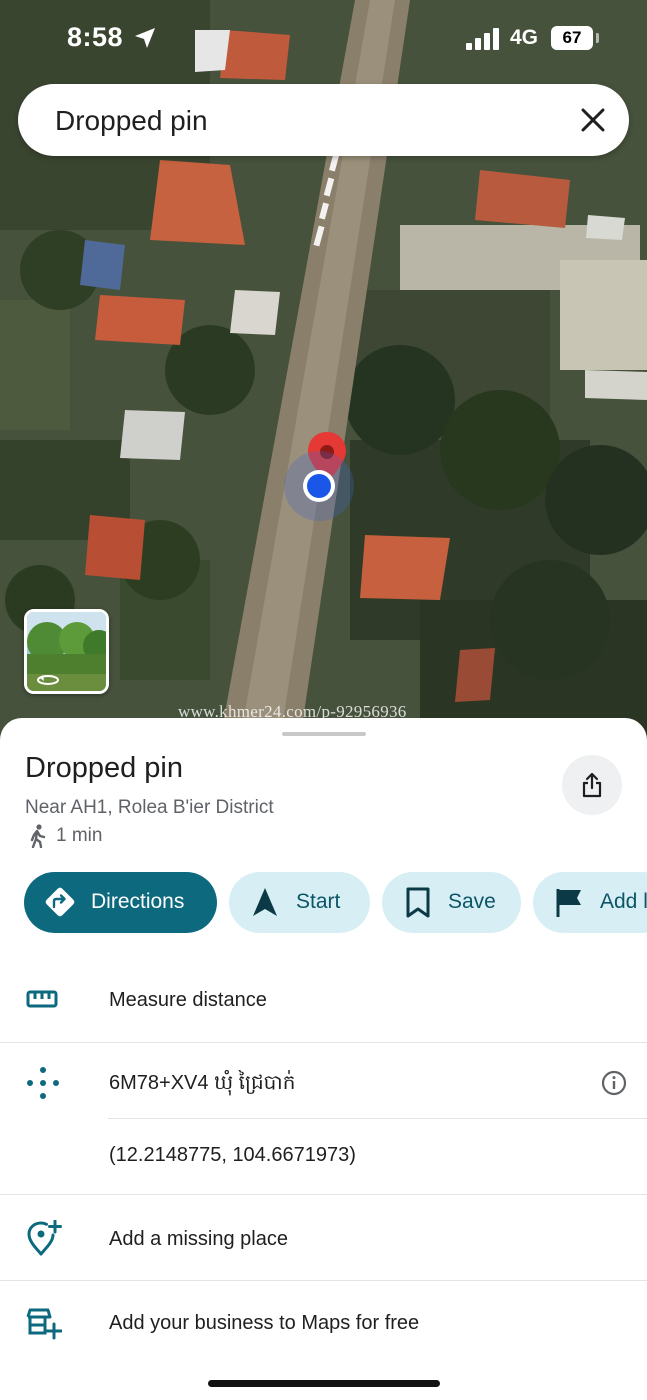  Describe the element at coordinates (131, 121) in the screenshot. I see `search-query: Dropped pin` at that location.